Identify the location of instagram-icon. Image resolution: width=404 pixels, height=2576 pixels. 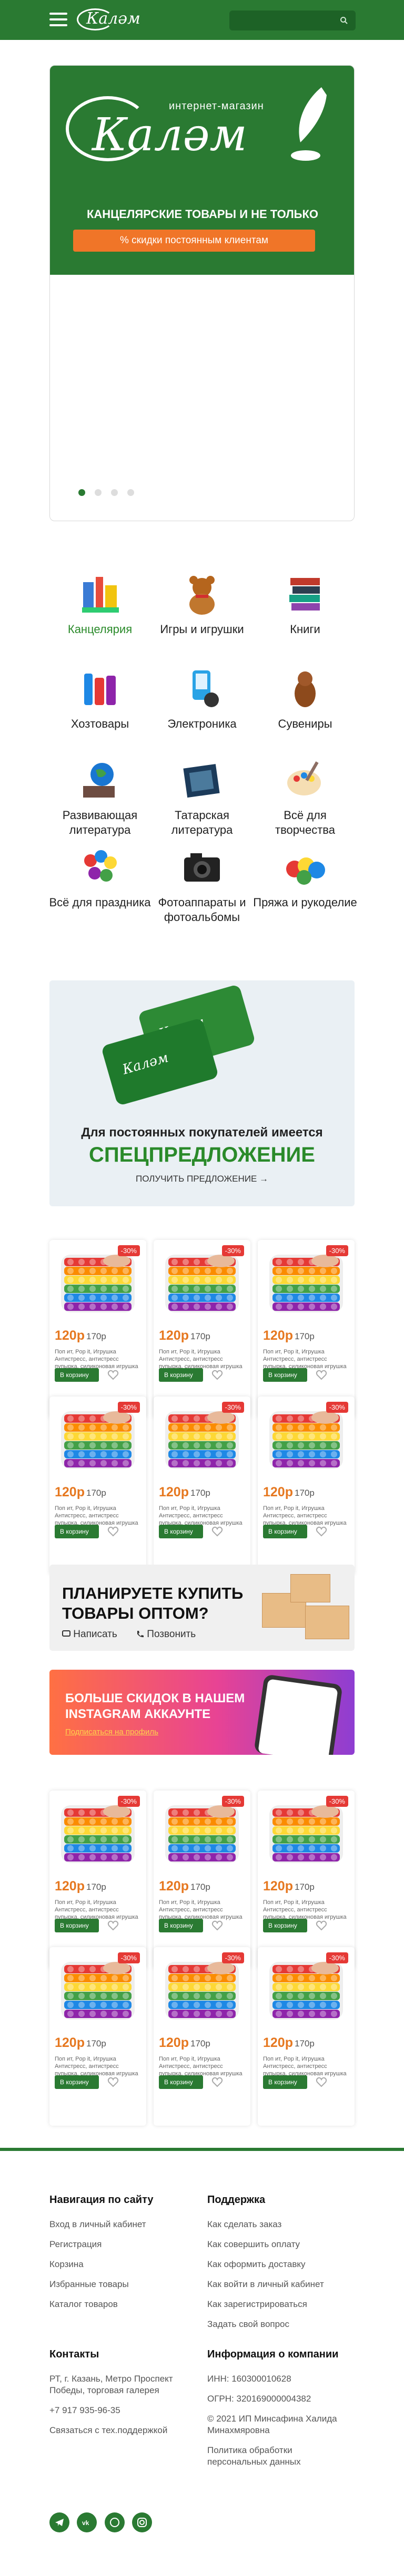
(142, 2522).